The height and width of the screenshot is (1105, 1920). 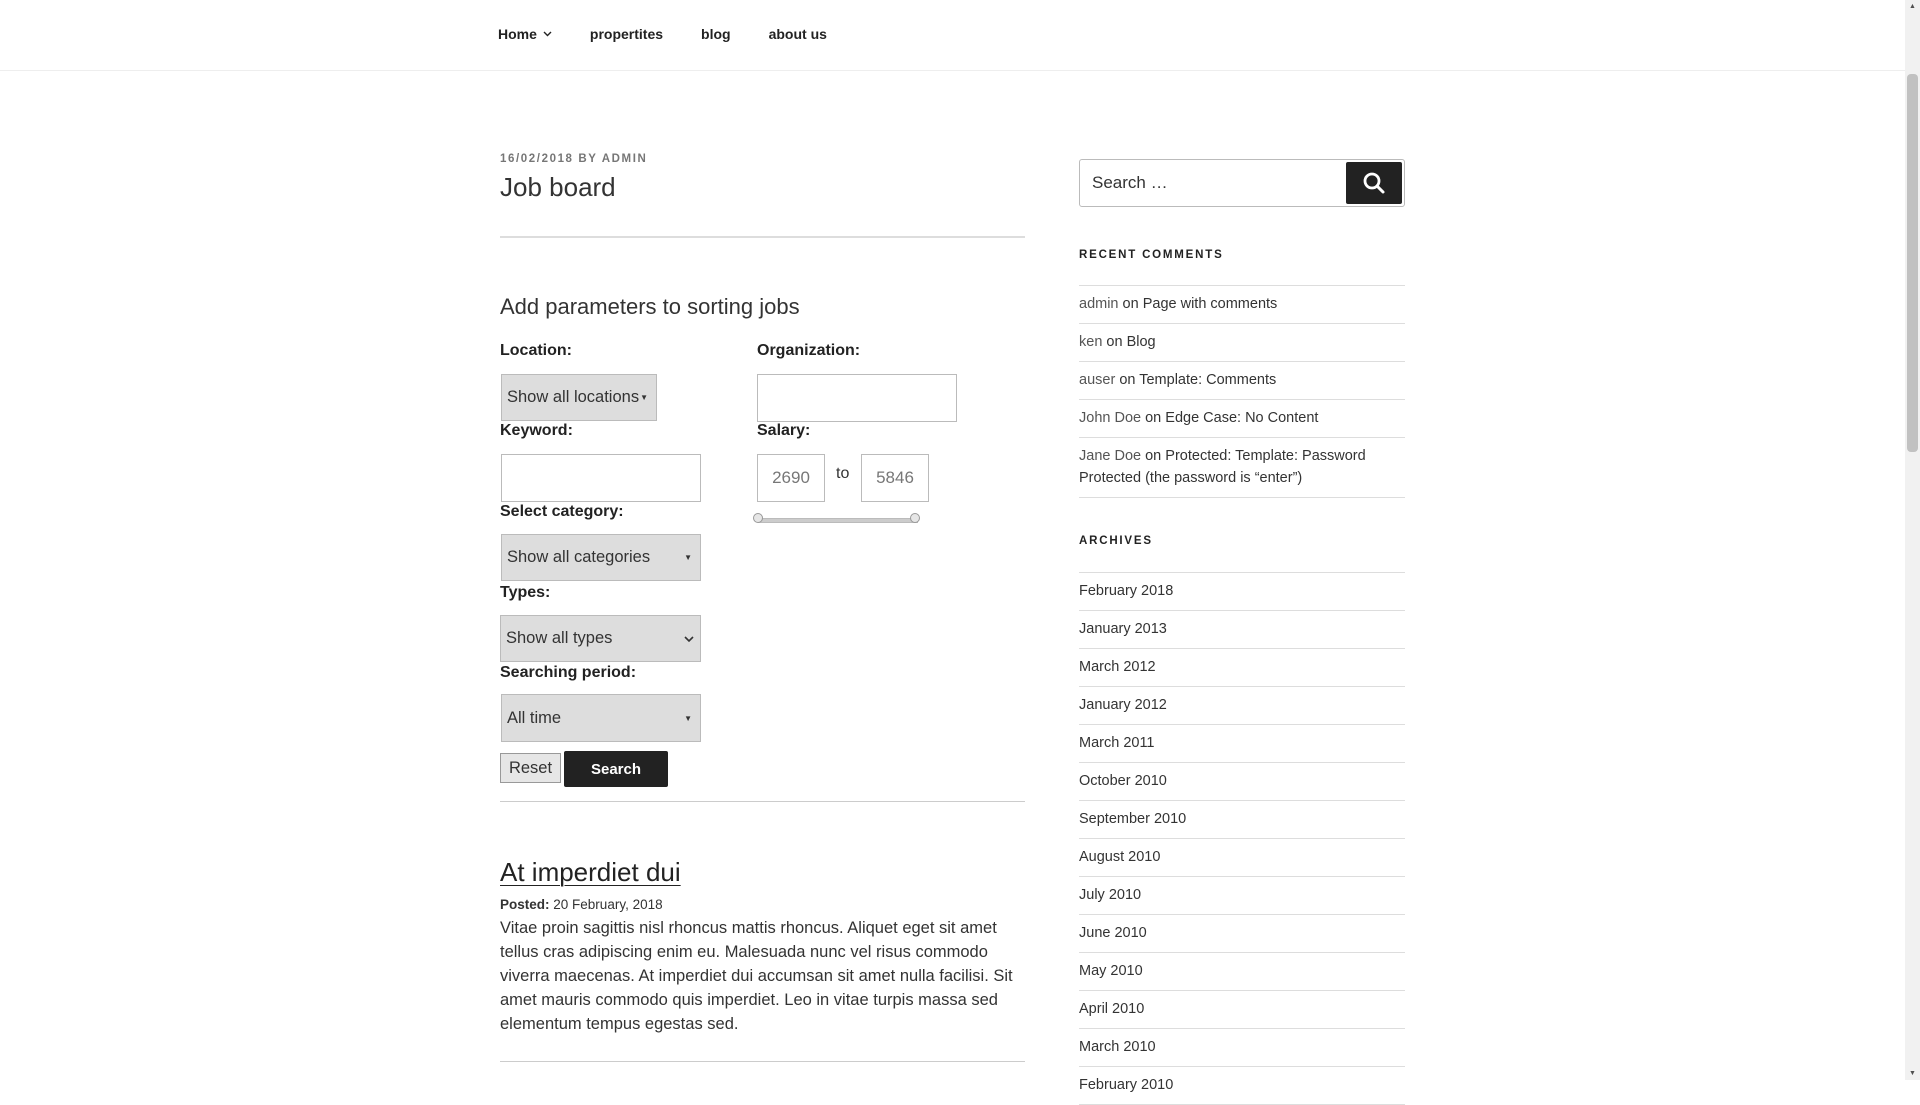 What do you see at coordinates (895, 478) in the screenshot?
I see `salary-max-input: 5846` at bounding box center [895, 478].